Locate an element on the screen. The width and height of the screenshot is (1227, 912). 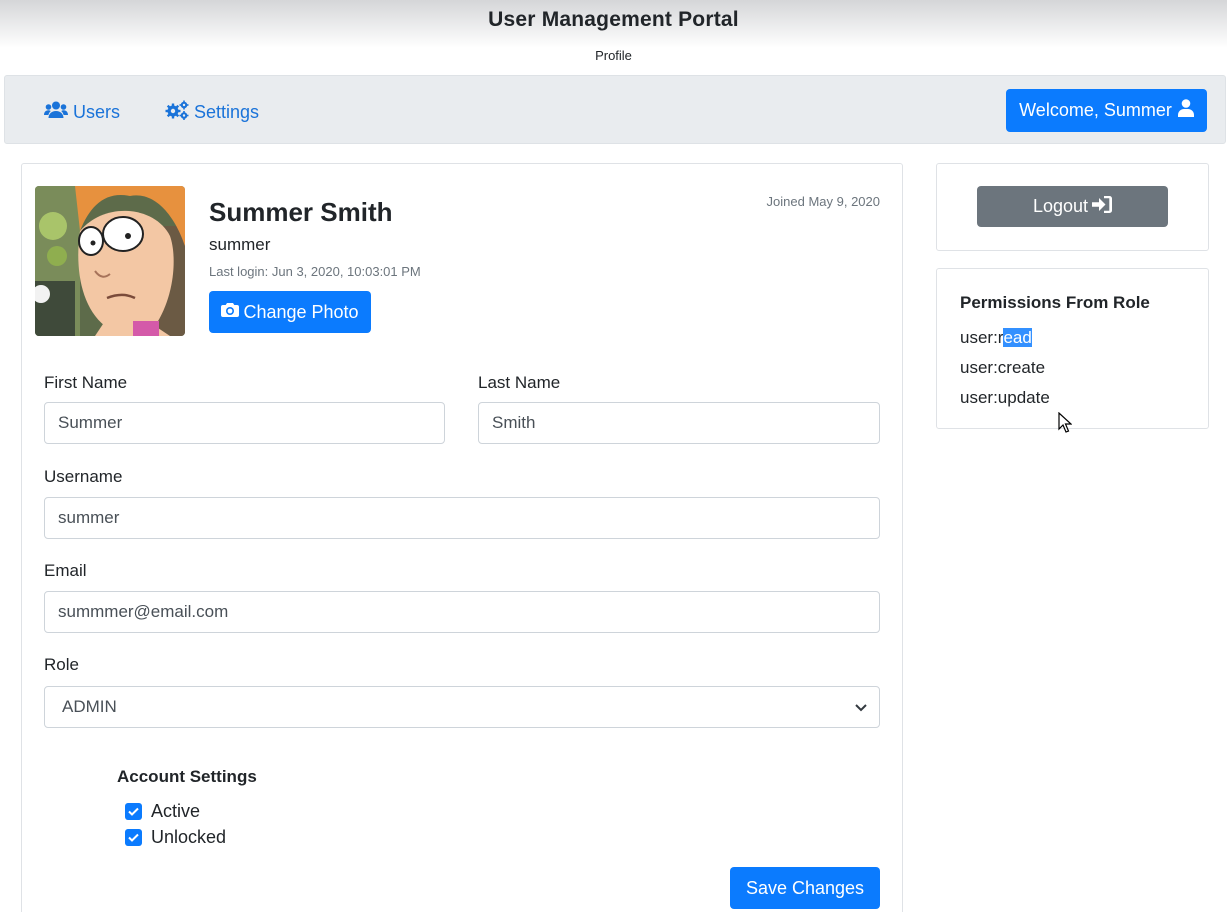
unlocked-checkbox is located at coordinates (133, 837).